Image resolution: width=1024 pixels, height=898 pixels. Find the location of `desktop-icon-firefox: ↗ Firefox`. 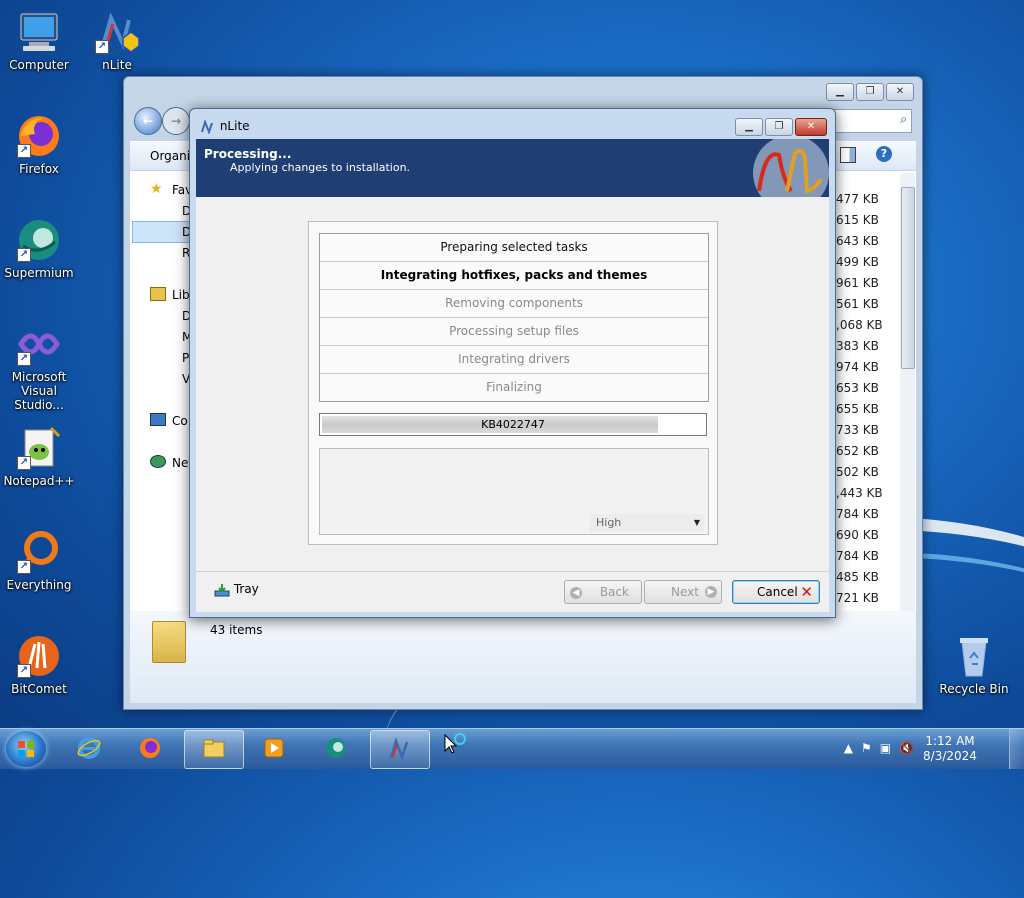

desktop-icon-firefox: ↗ Firefox is located at coordinates (39, 144).